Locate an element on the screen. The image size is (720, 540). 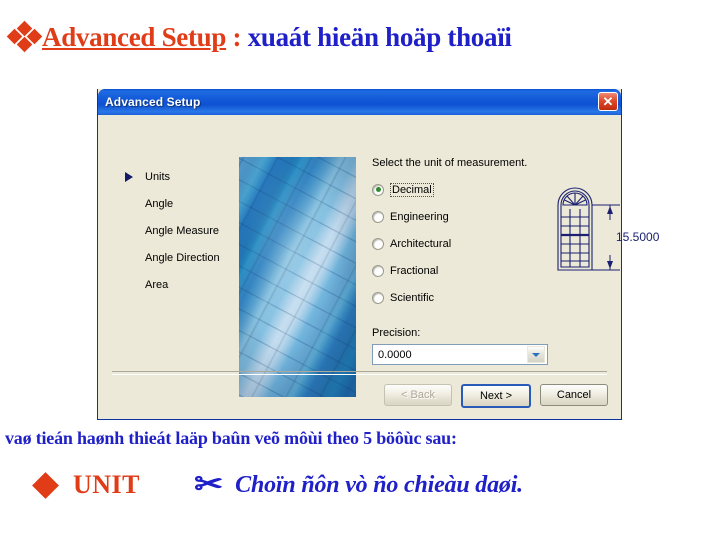
chevron-down-icon is located at coordinates (536, 354).